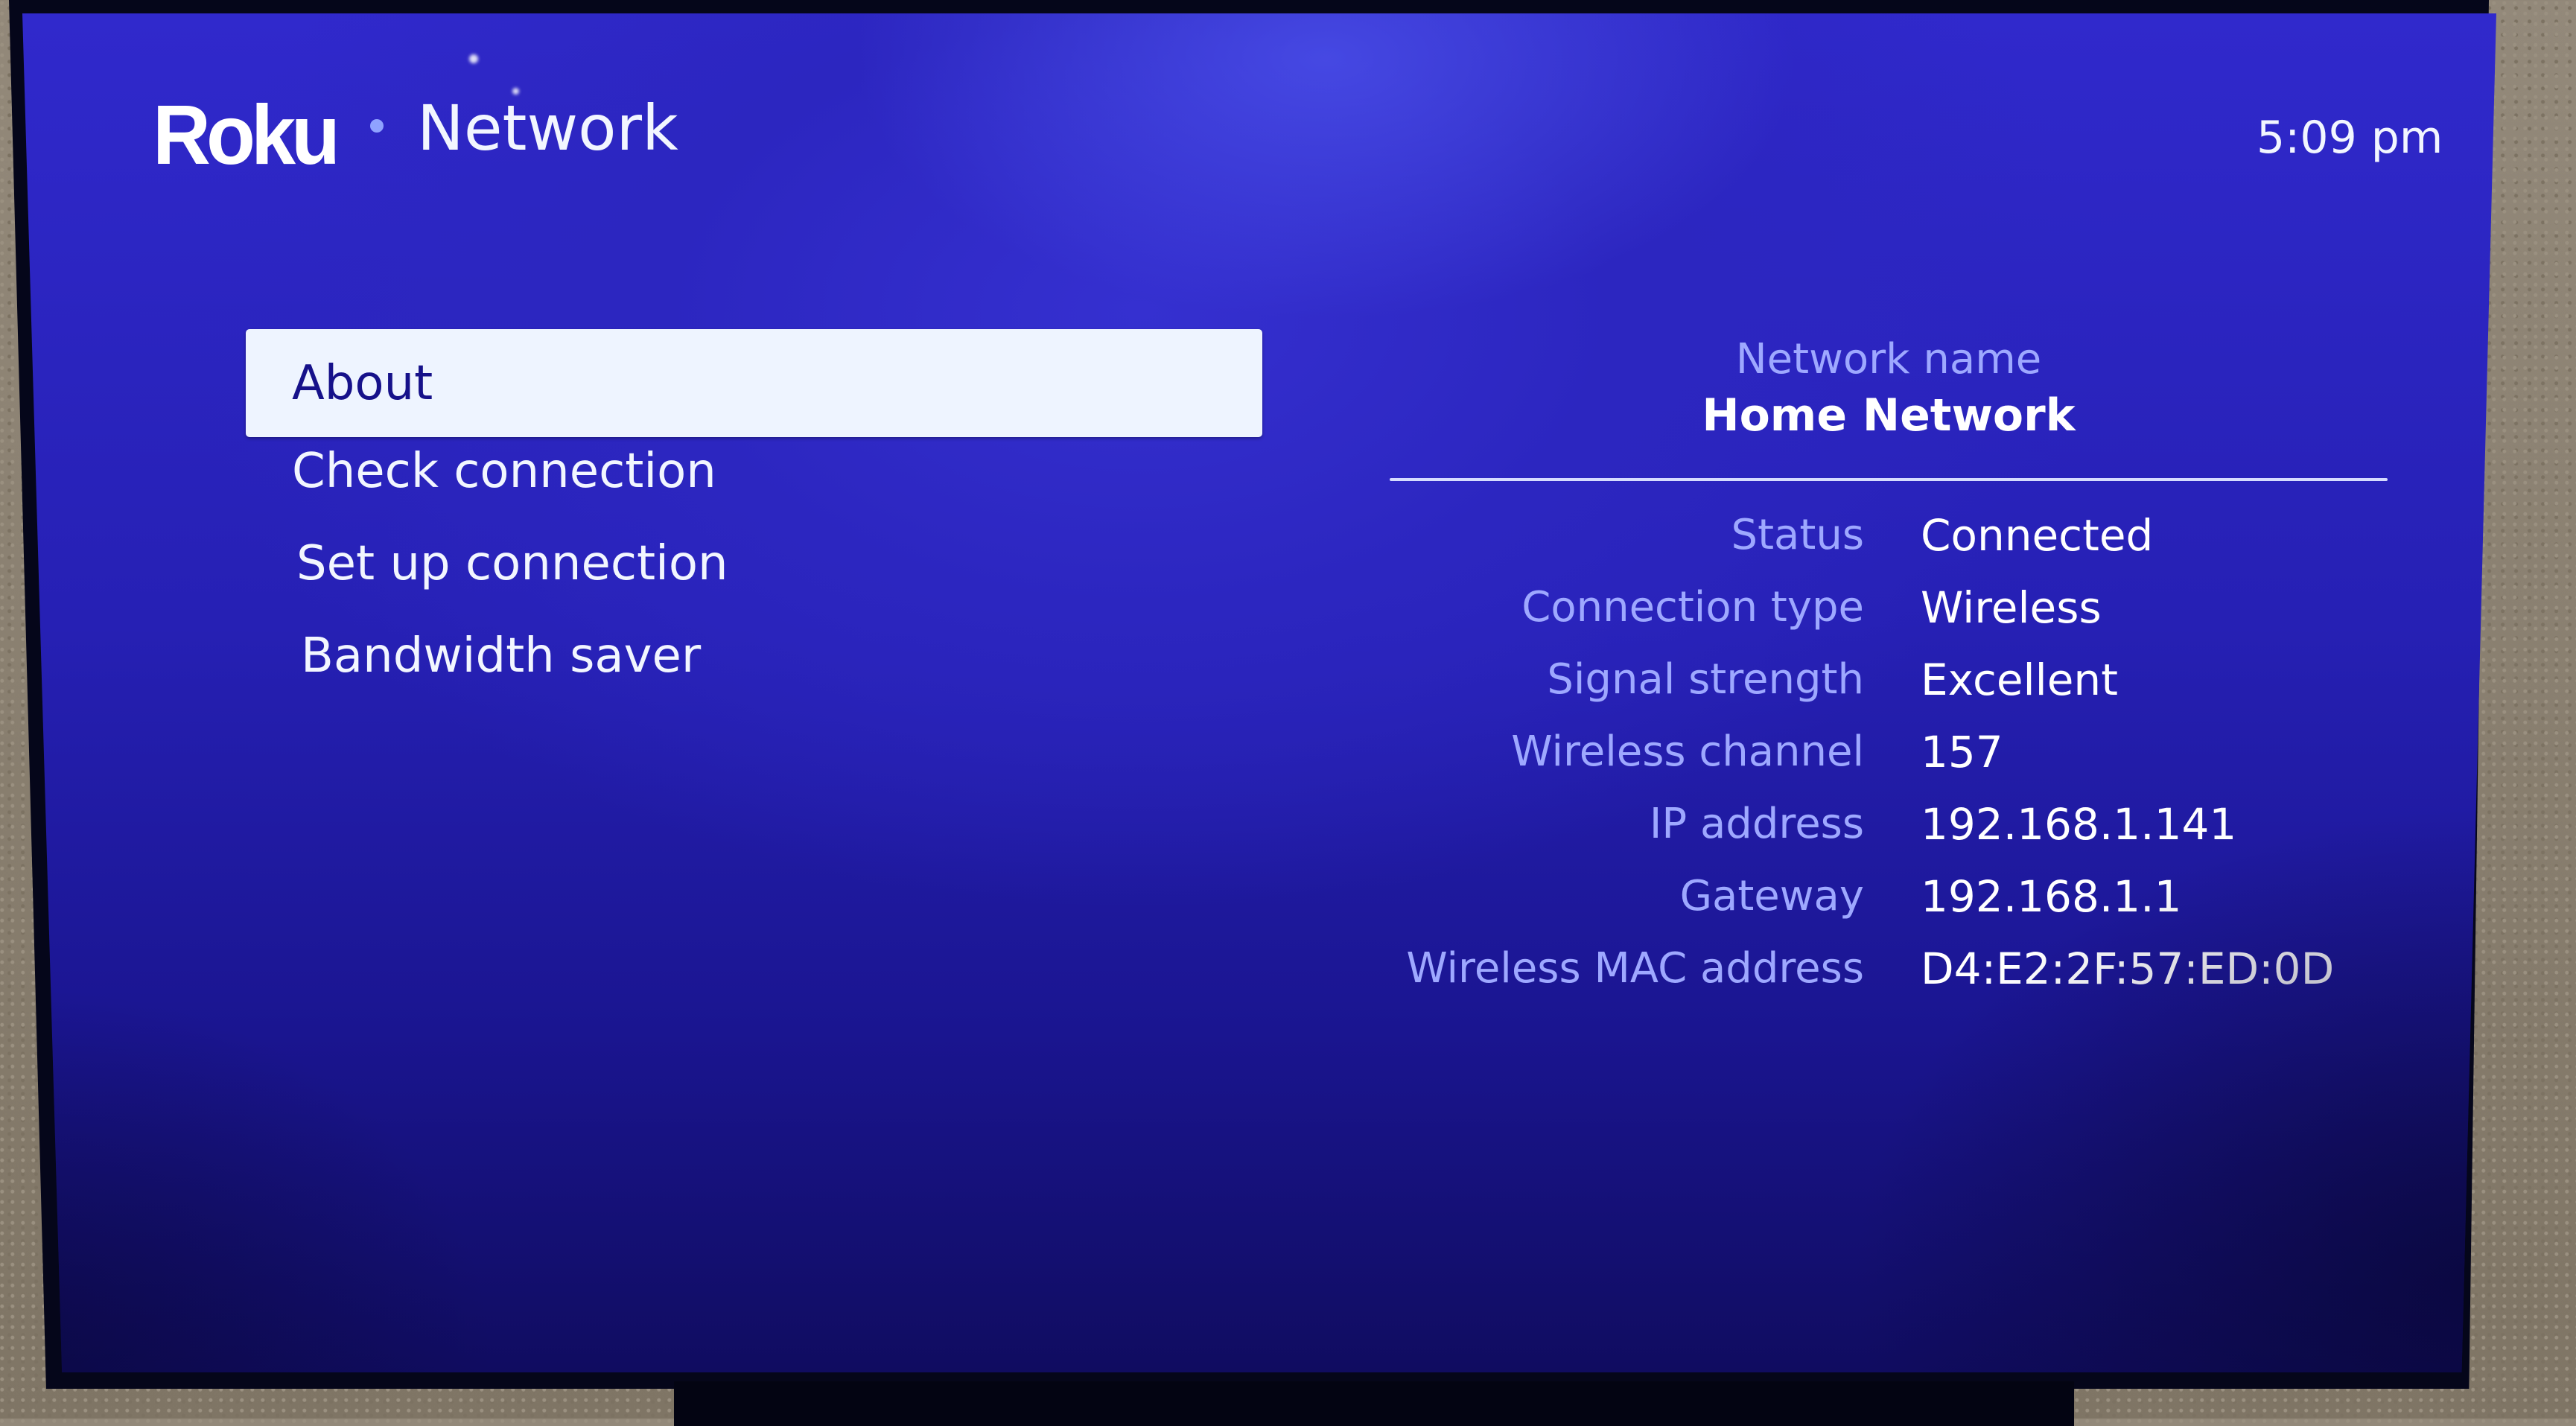 The height and width of the screenshot is (1426, 2576). Describe the element at coordinates (2128, 968) in the screenshot. I see `info-row-value: D4:E2:2F:57:ED:0D` at that location.